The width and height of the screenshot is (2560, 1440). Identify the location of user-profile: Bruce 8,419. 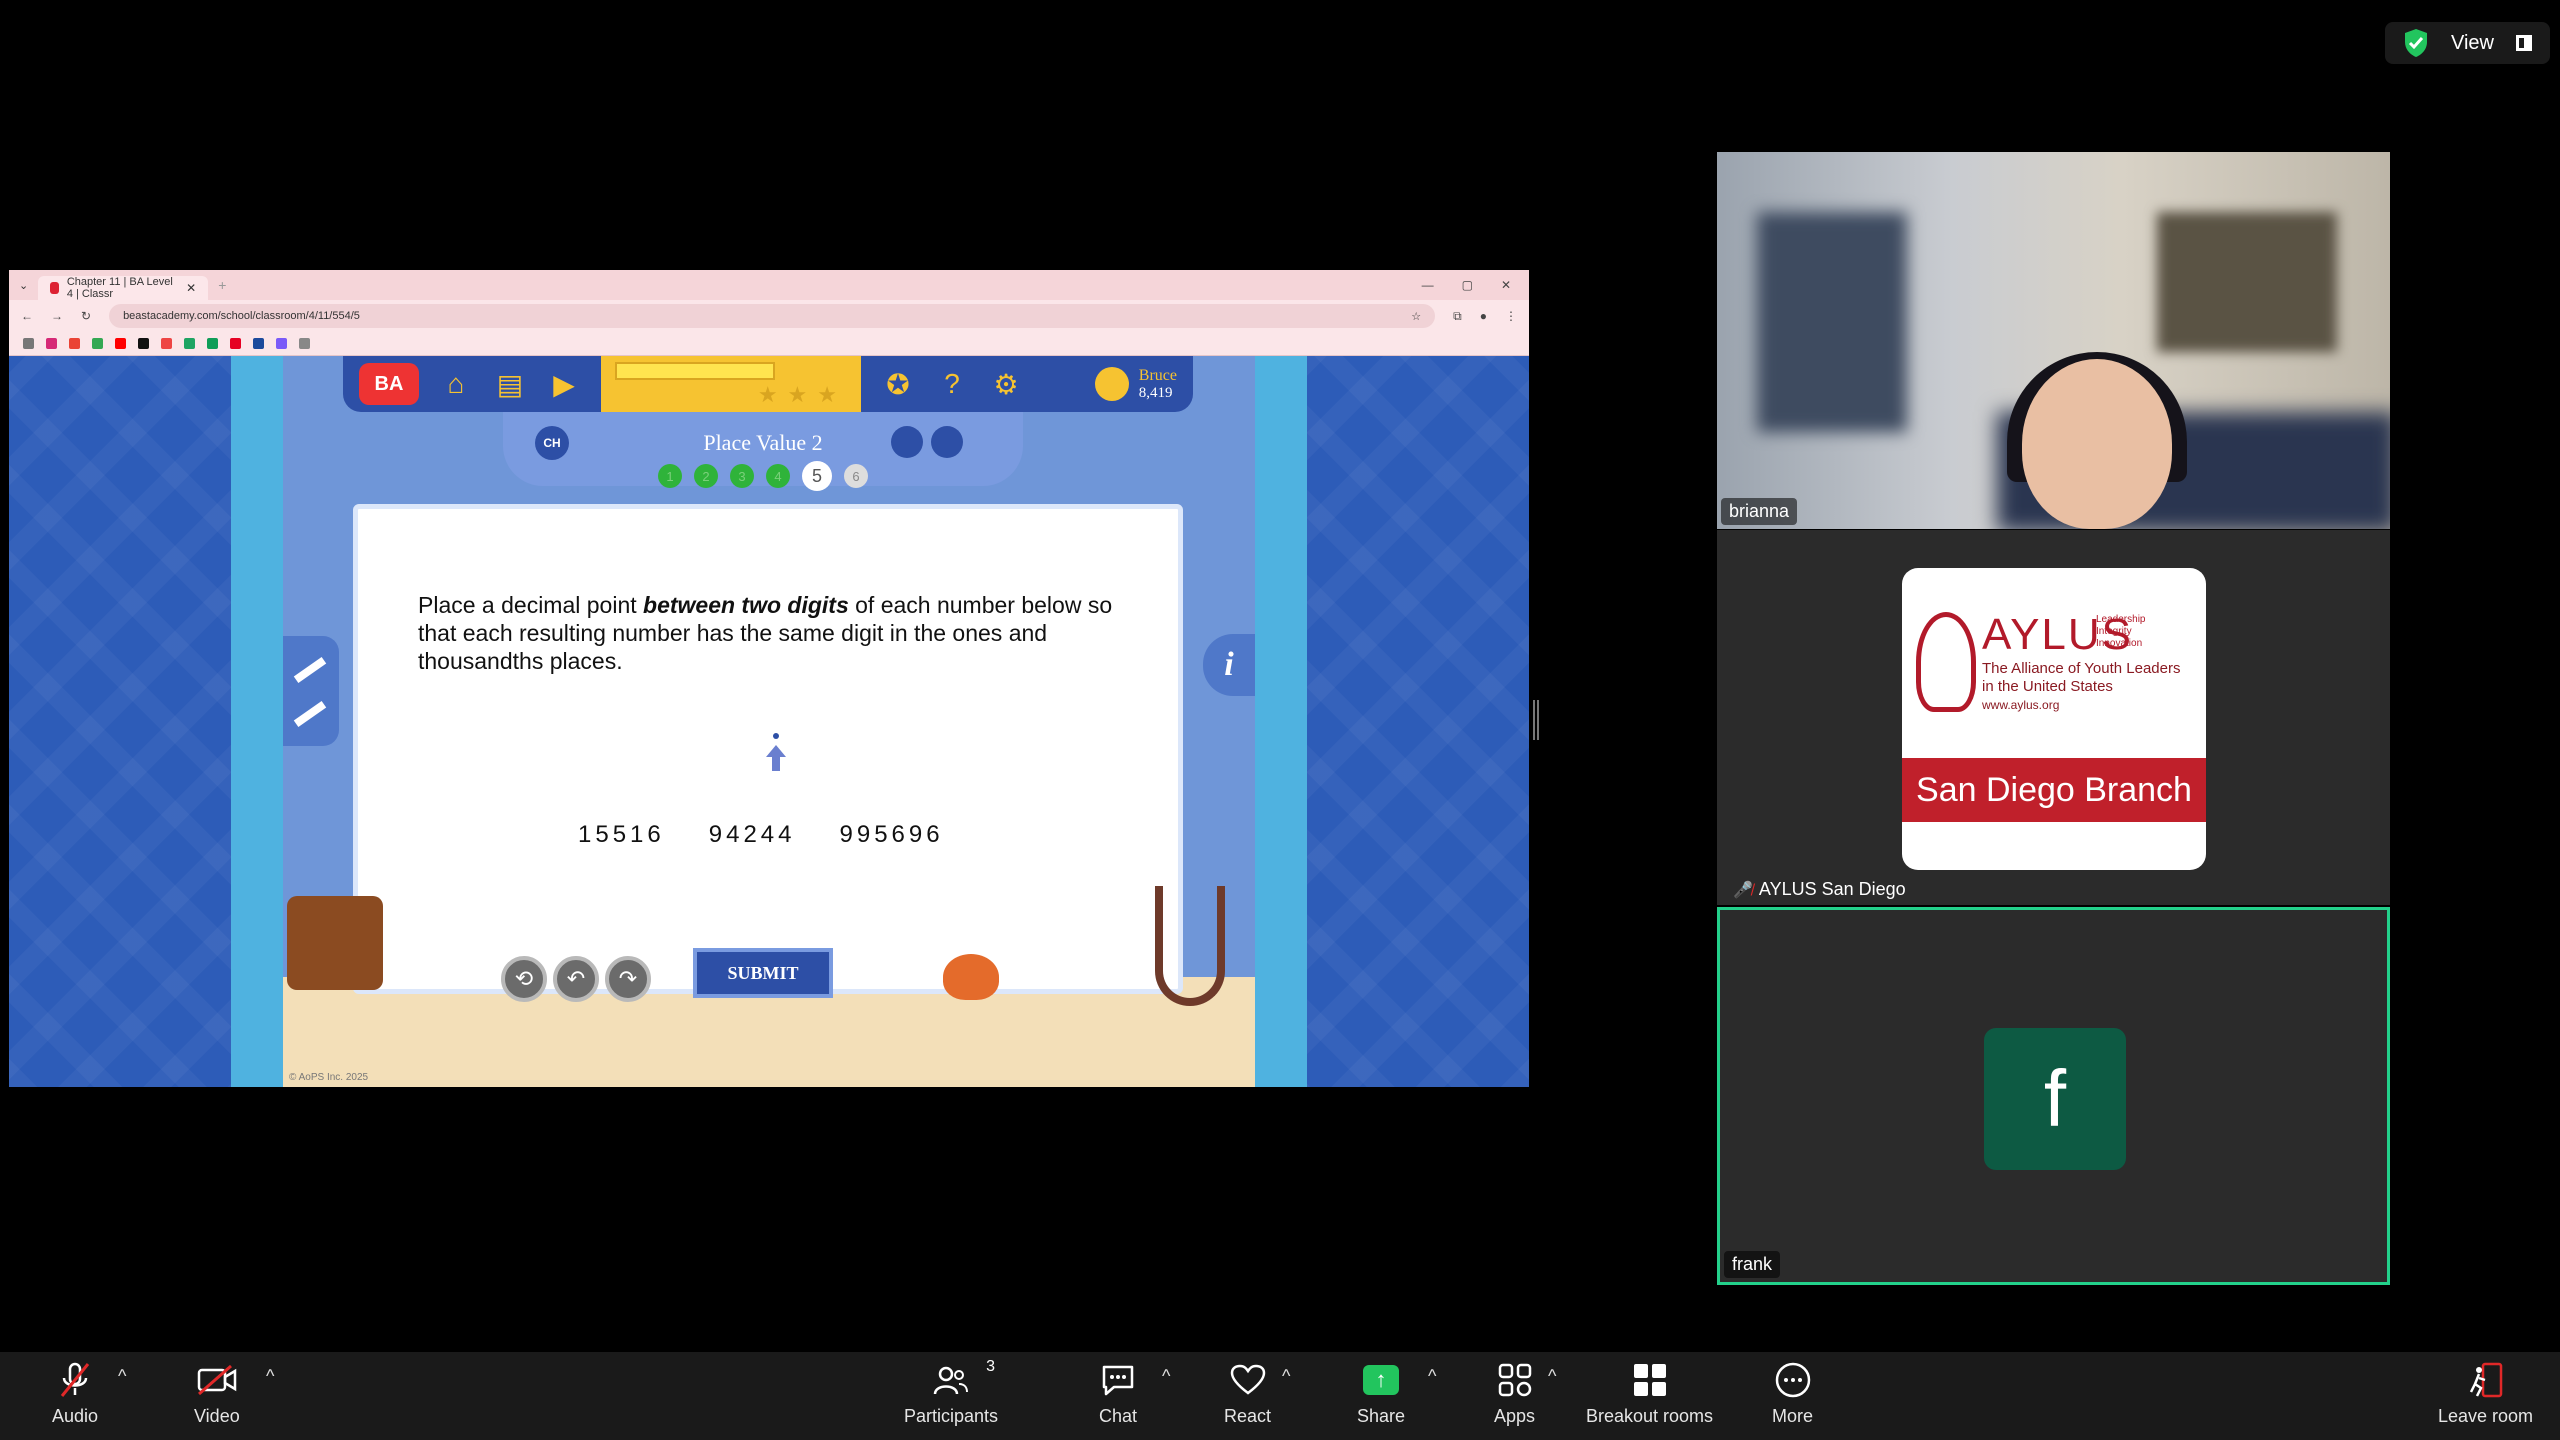
(1135, 384).